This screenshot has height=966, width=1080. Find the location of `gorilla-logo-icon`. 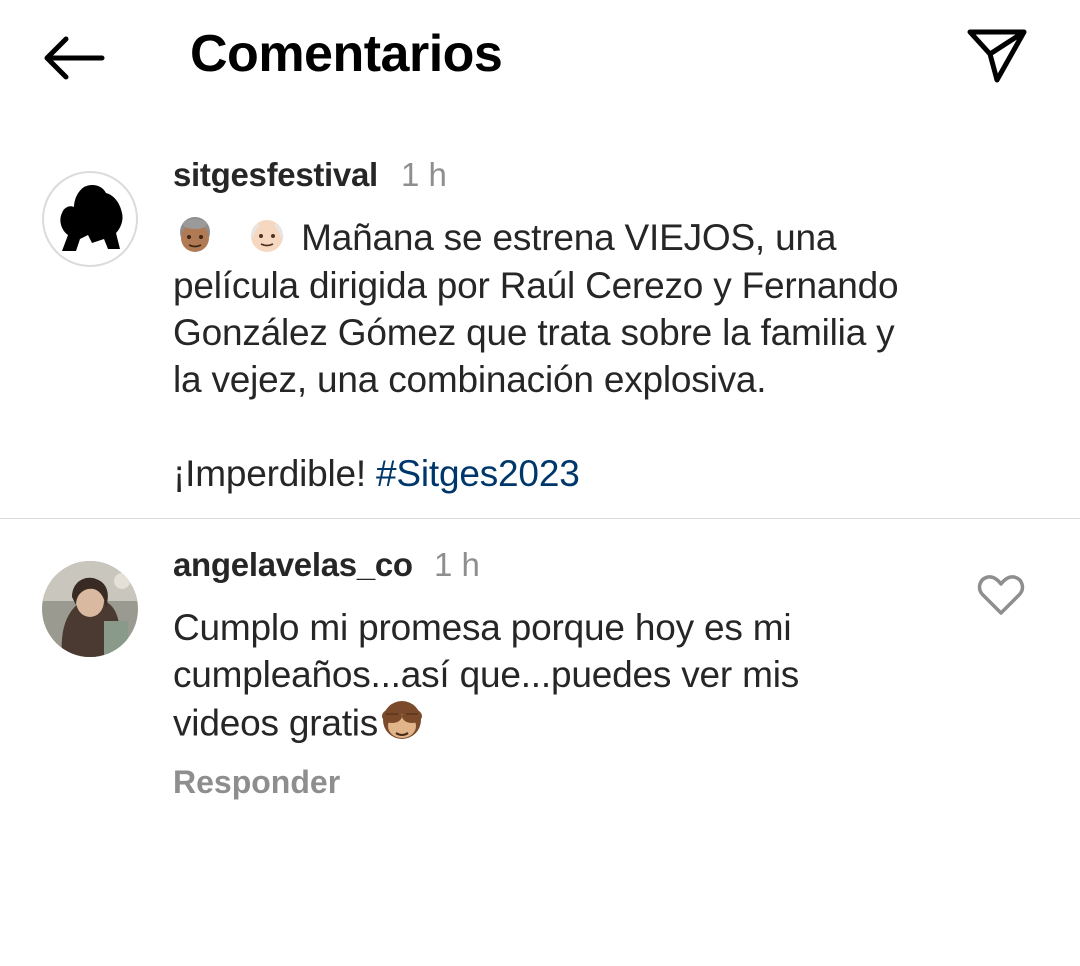

gorilla-logo-icon is located at coordinates (91, 218).